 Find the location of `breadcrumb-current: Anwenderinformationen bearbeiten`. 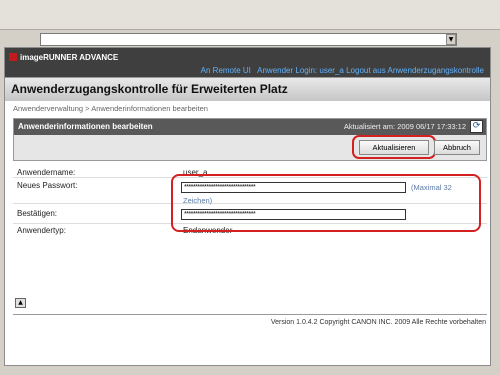

breadcrumb-current: Anwenderinformationen bearbeiten is located at coordinates (149, 108).